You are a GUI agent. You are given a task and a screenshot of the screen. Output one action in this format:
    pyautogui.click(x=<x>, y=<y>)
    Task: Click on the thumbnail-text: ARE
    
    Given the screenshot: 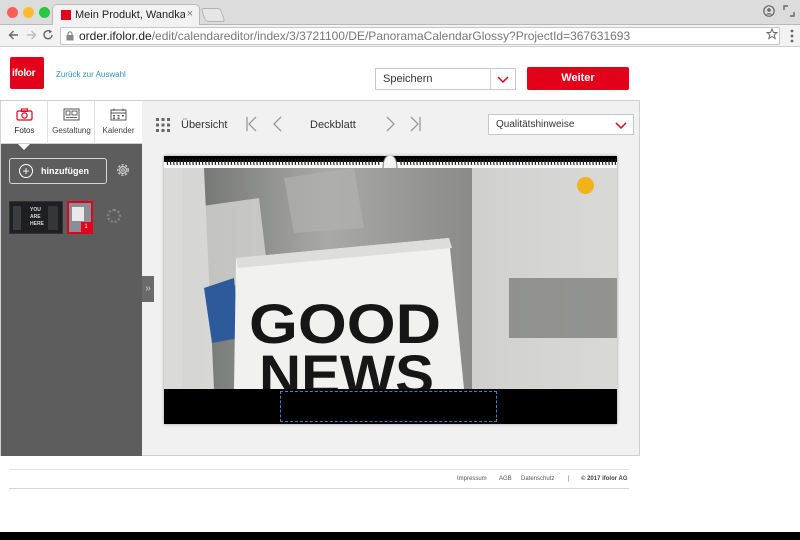 What is the action you would take?
    pyautogui.click(x=35, y=217)
    